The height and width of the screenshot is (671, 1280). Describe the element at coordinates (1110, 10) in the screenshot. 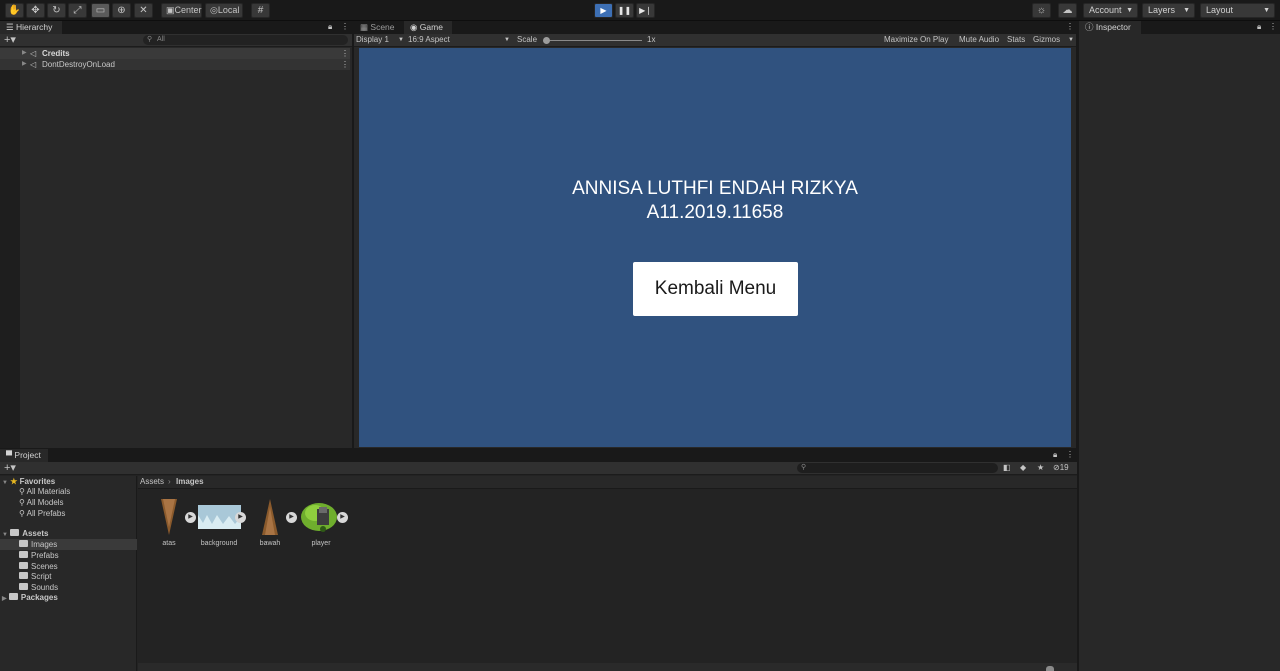

I see `account-dropdown: Account ▼` at that location.